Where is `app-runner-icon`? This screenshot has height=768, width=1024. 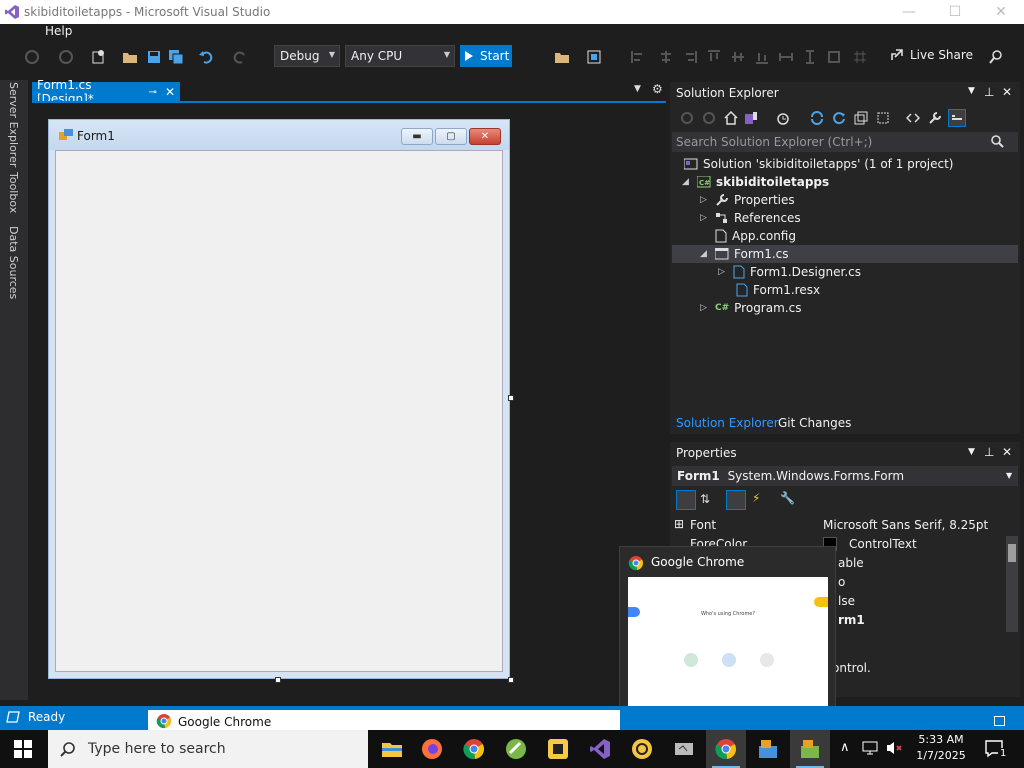
app-runner-icon is located at coordinates (768, 749).